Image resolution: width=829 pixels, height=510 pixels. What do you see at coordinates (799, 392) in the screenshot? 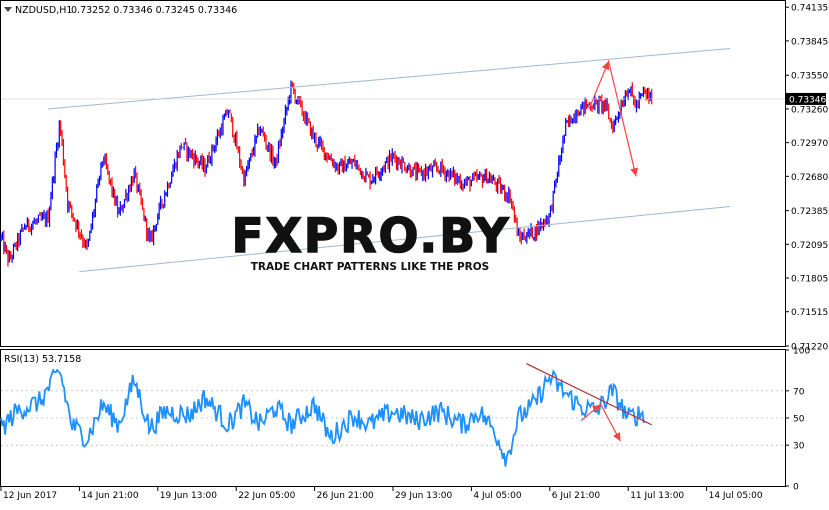
I see `rsi-tick-label: 70` at bounding box center [799, 392].